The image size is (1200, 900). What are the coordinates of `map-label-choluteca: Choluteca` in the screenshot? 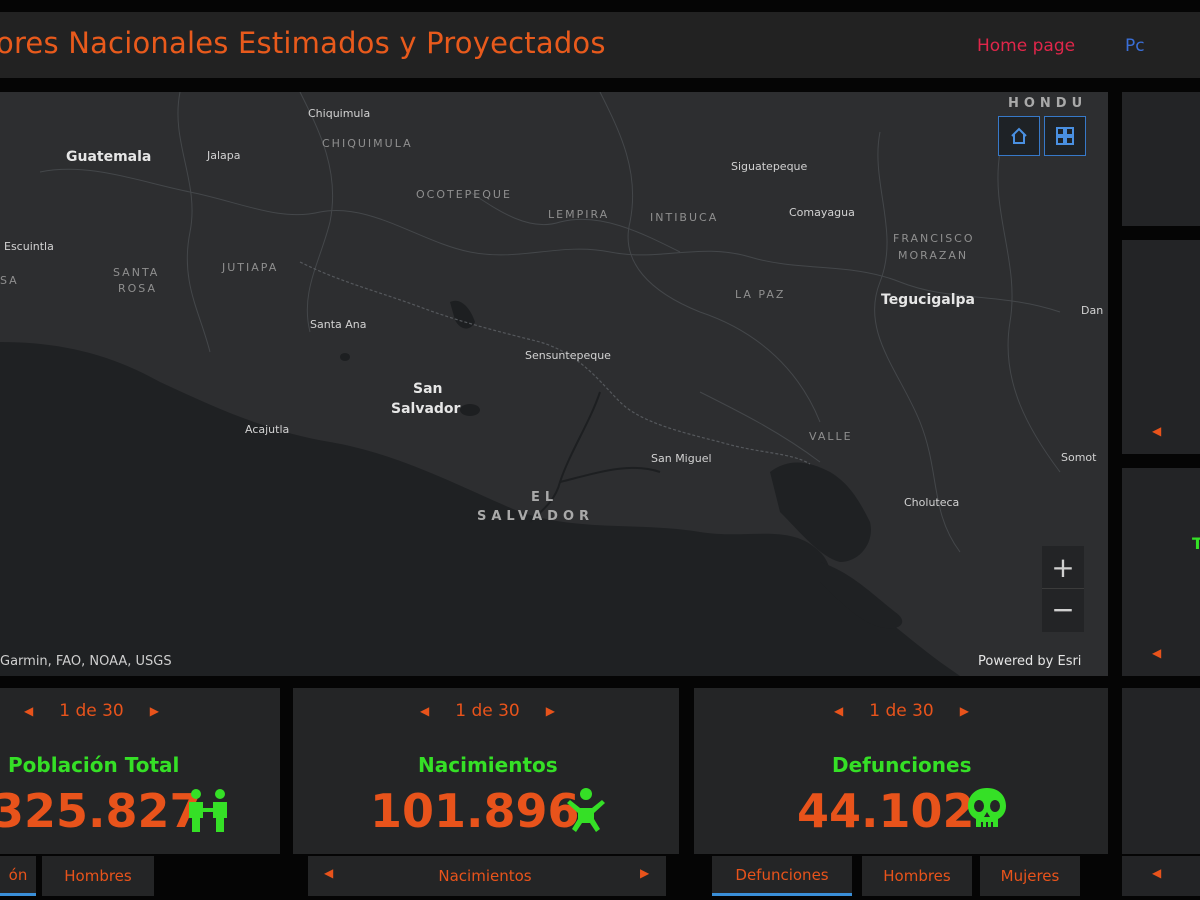 It's located at (932, 502).